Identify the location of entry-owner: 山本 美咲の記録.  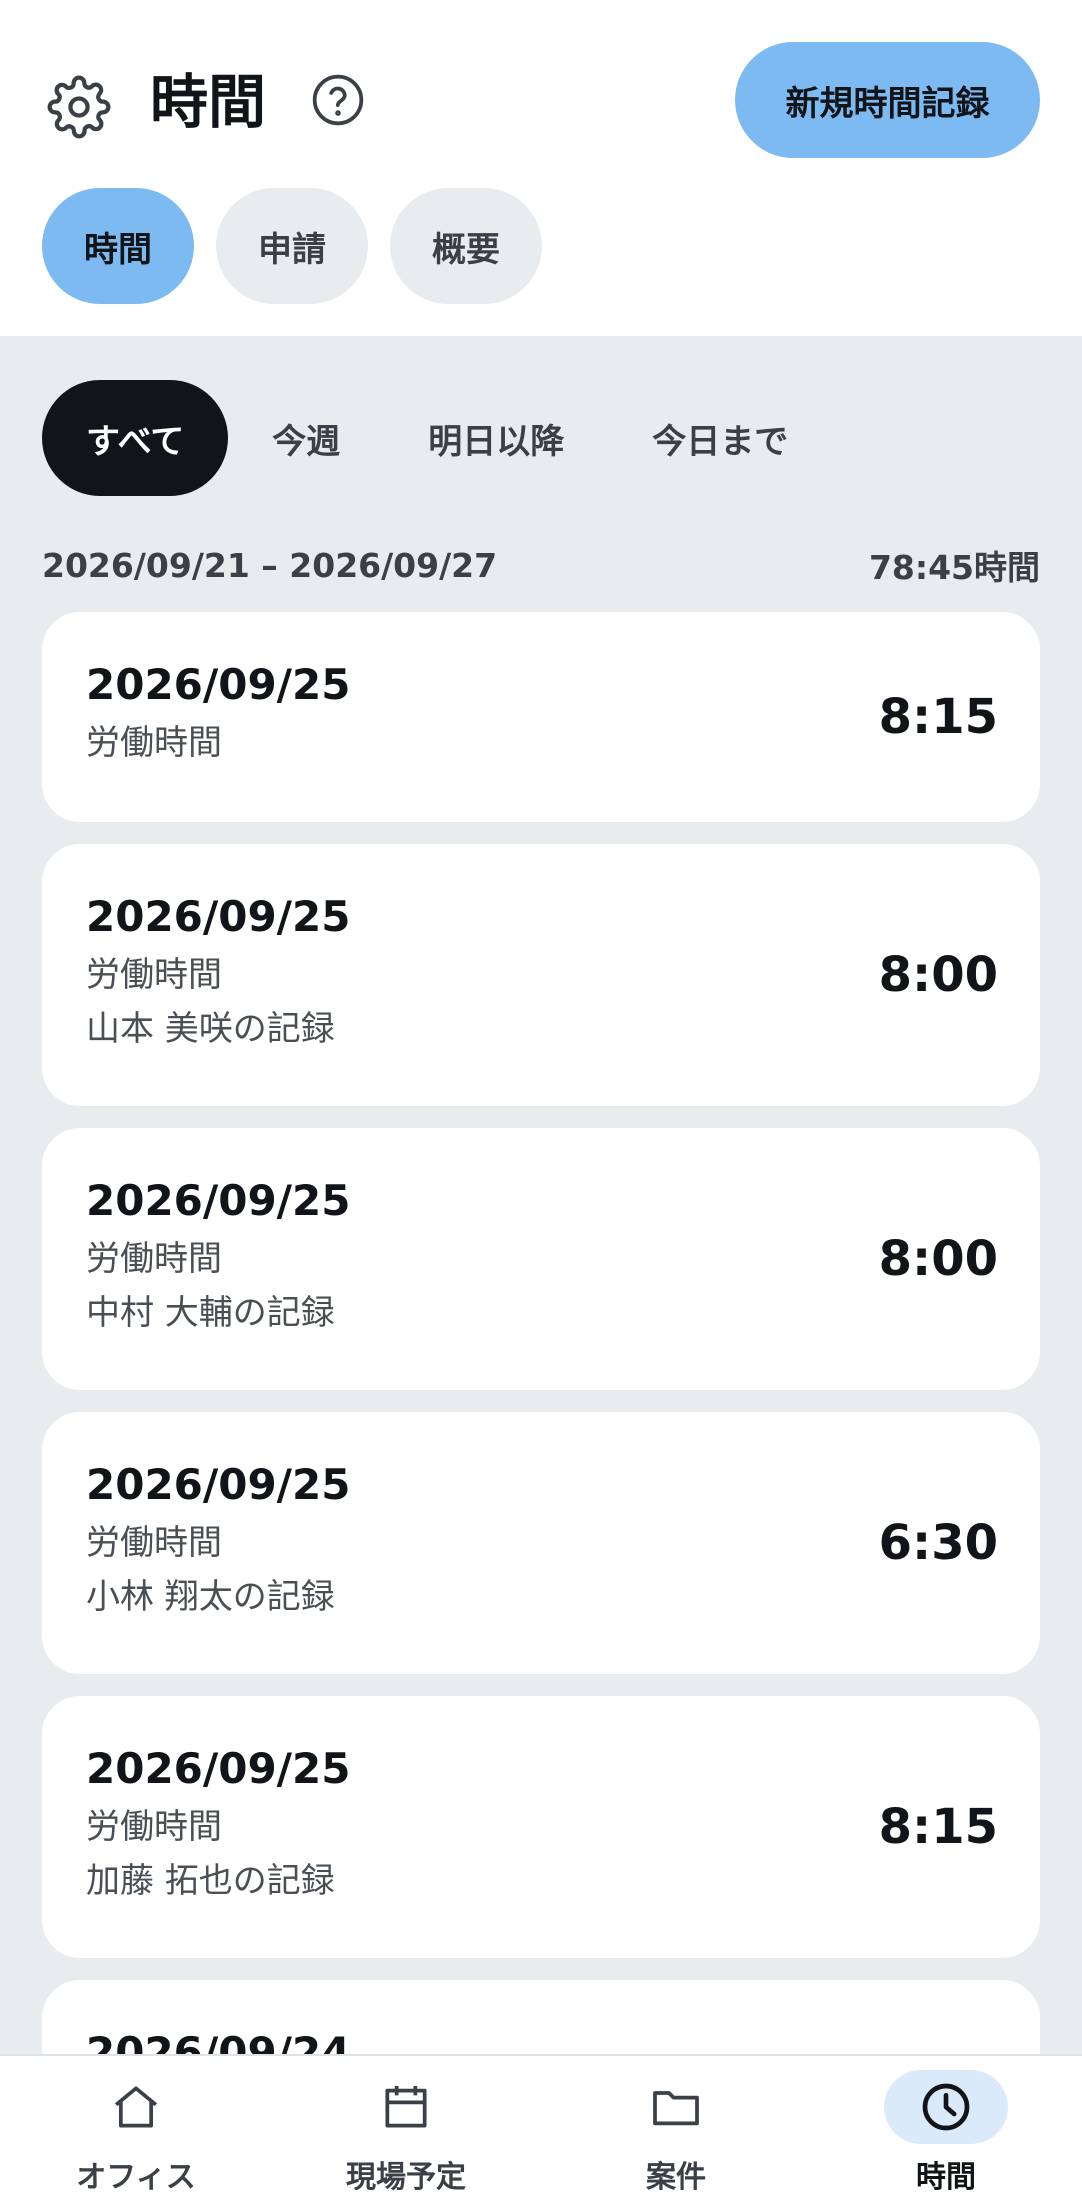
(210, 1029).